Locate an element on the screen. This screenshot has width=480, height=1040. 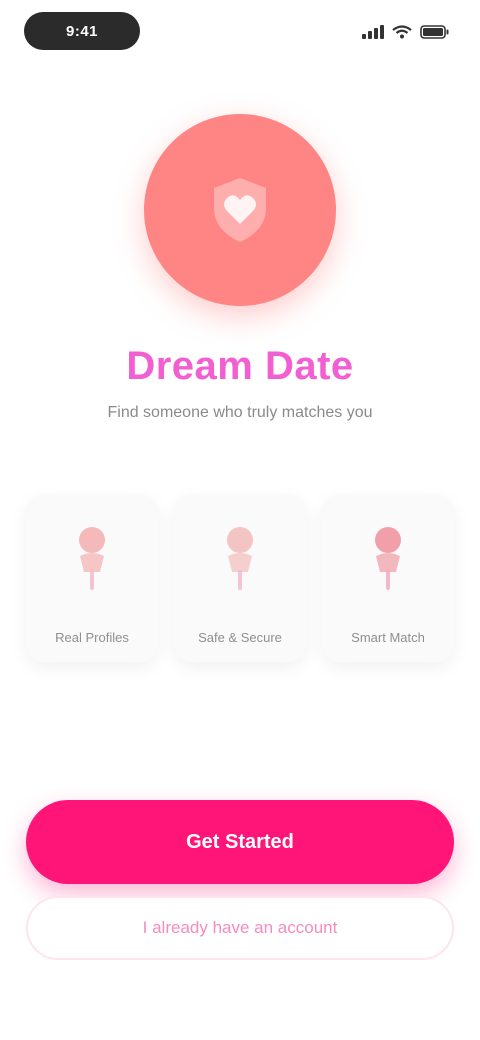
heart-shield-icon is located at coordinates (240, 210).